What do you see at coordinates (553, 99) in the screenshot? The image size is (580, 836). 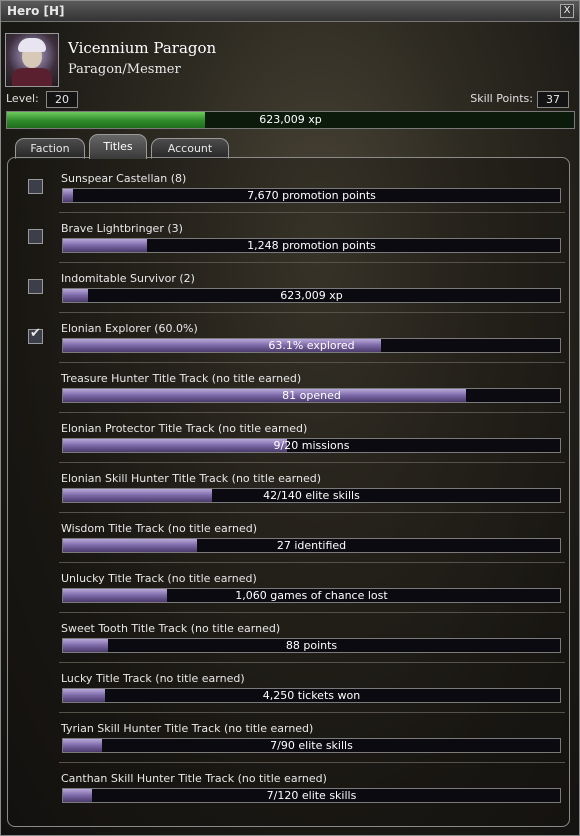 I see `skill-points-value: 37` at bounding box center [553, 99].